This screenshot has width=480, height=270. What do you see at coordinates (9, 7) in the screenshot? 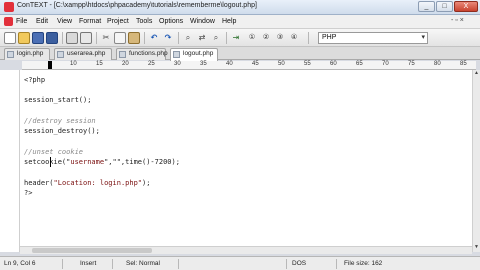
I see `app-logo-icon` at bounding box center [9, 7].